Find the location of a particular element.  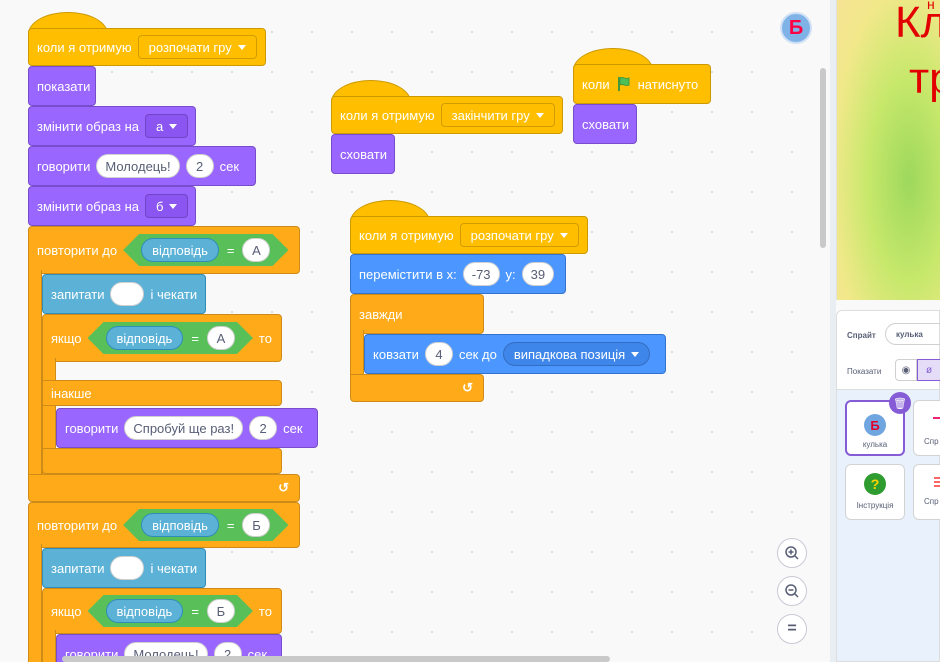

say-text-input: Спробуй ще раз! is located at coordinates (184, 428).